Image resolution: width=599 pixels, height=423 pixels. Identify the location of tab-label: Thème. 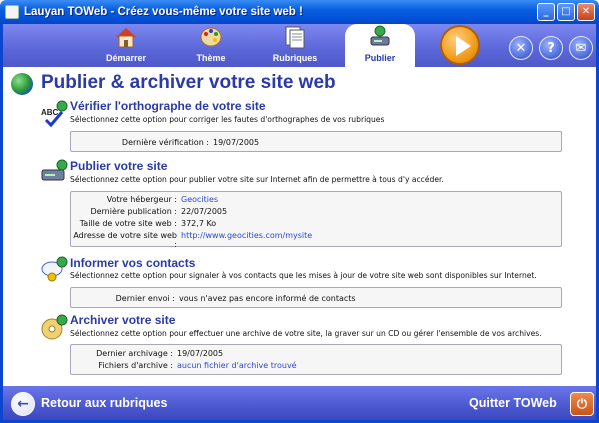
(211, 58).